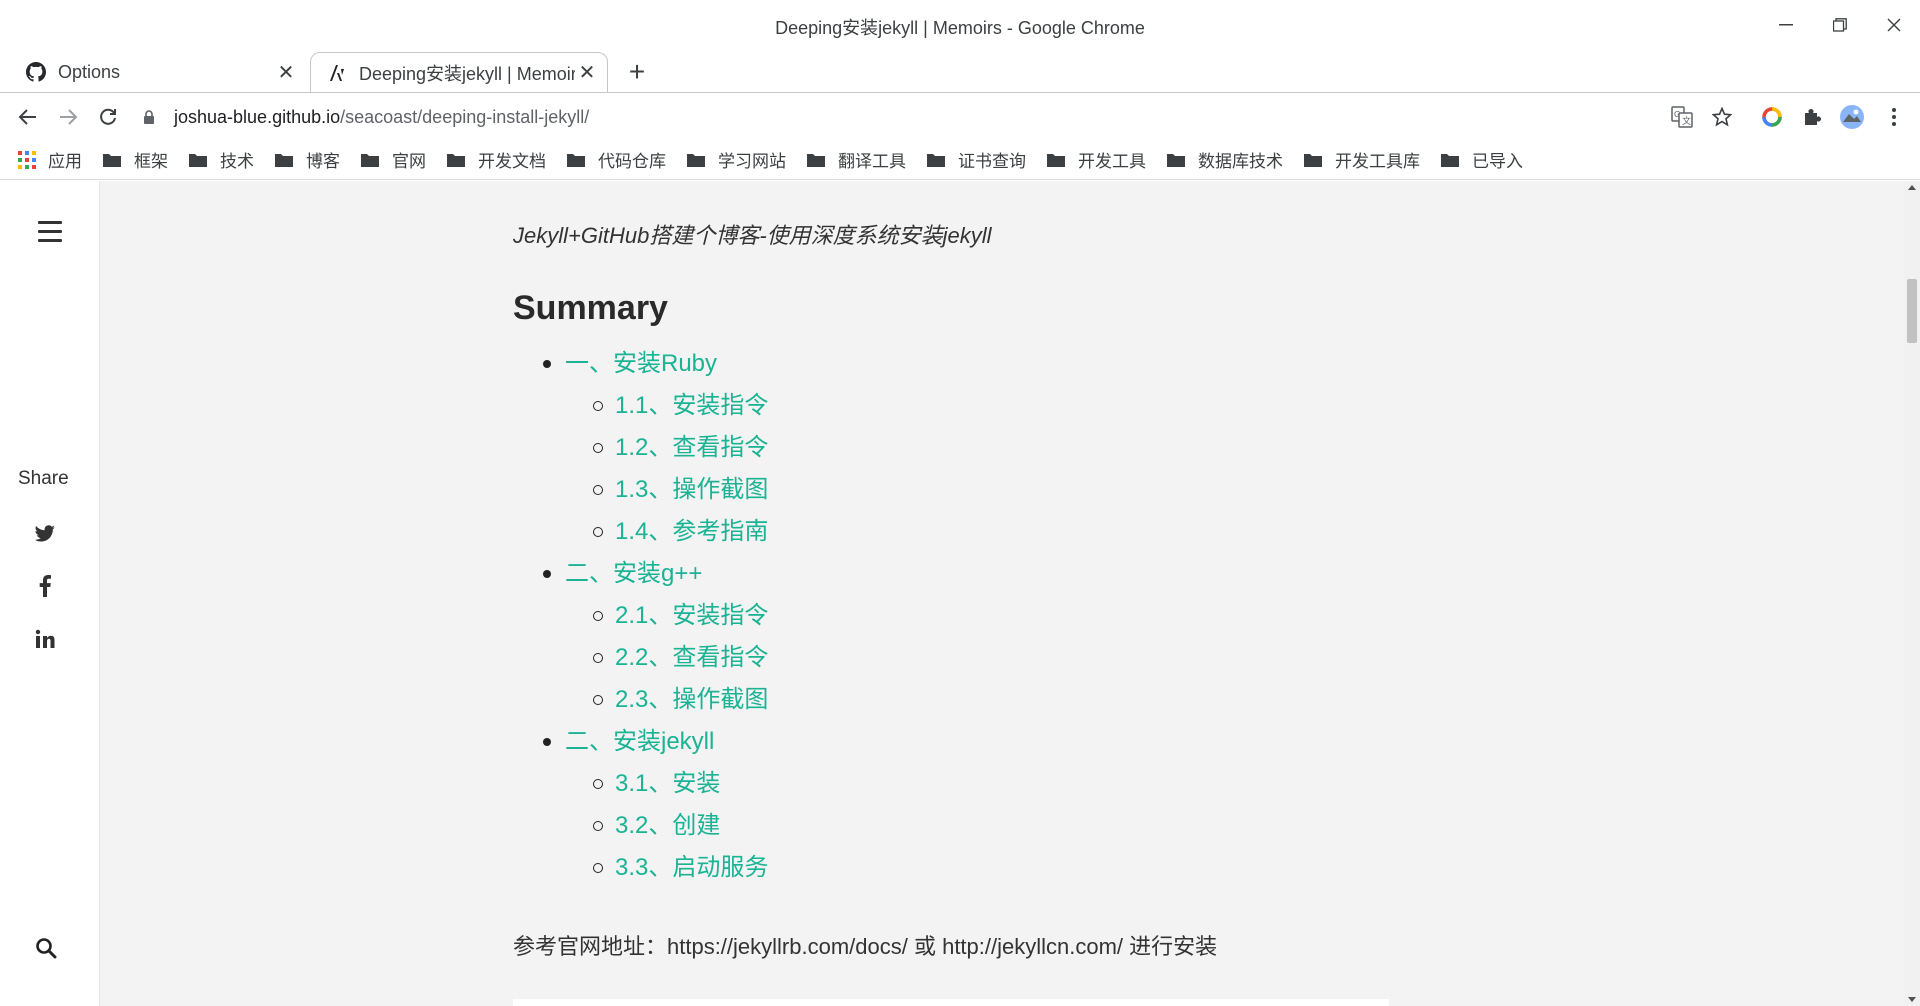 Image resolution: width=1920 pixels, height=1006 pixels. Describe the element at coordinates (1912, 999) in the screenshot. I see `scroll-down-arrow-icon` at that location.